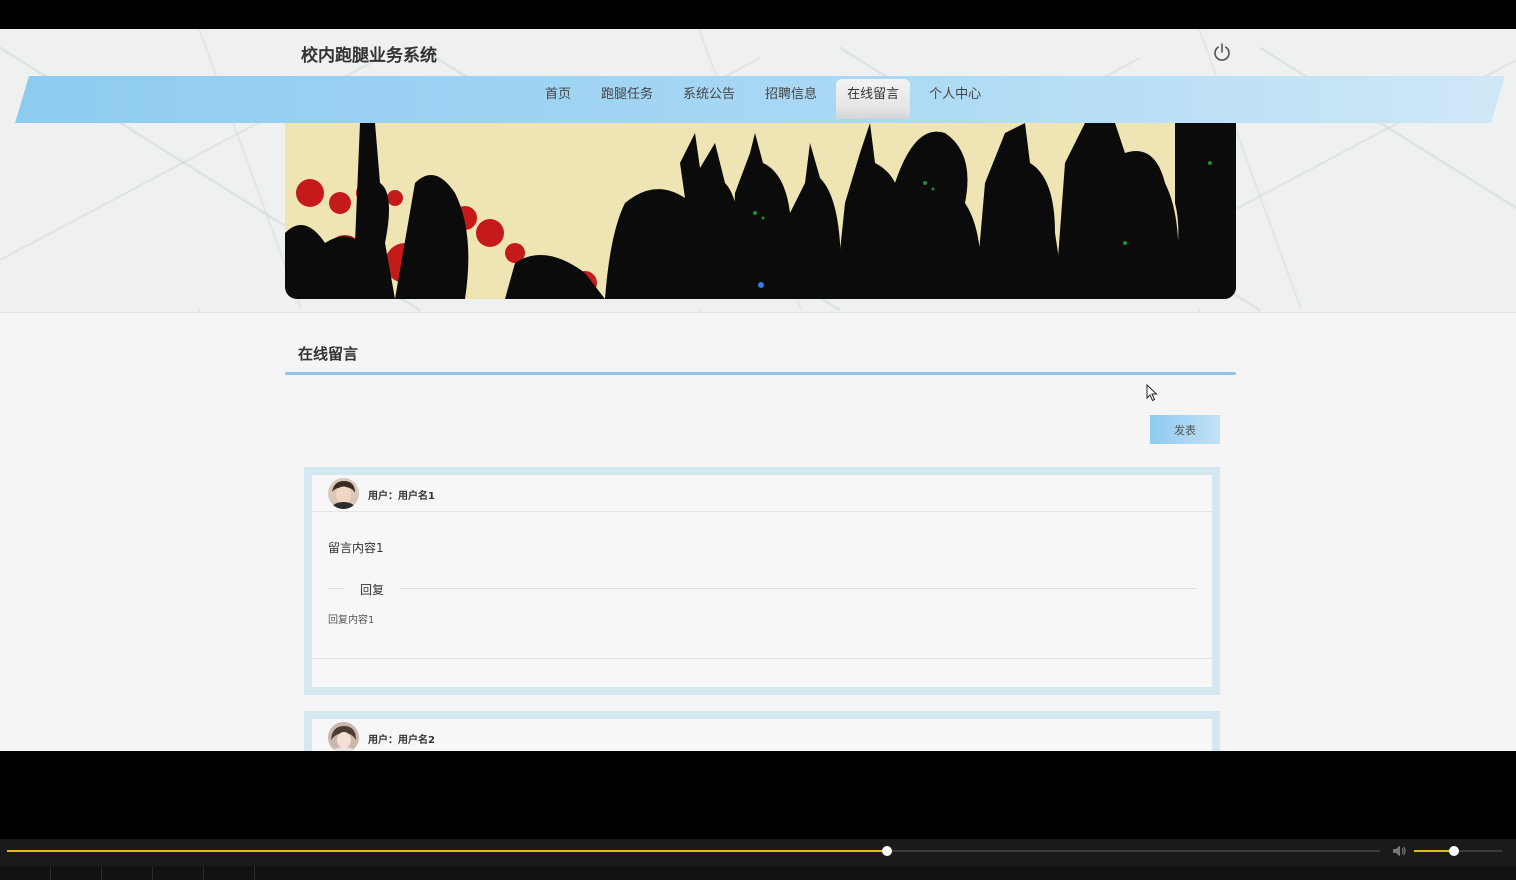  What do you see at coordinates (401, 740) in the screenshot?
I see `message-user: 用户：用户名2` at bounding box center [401, 740].